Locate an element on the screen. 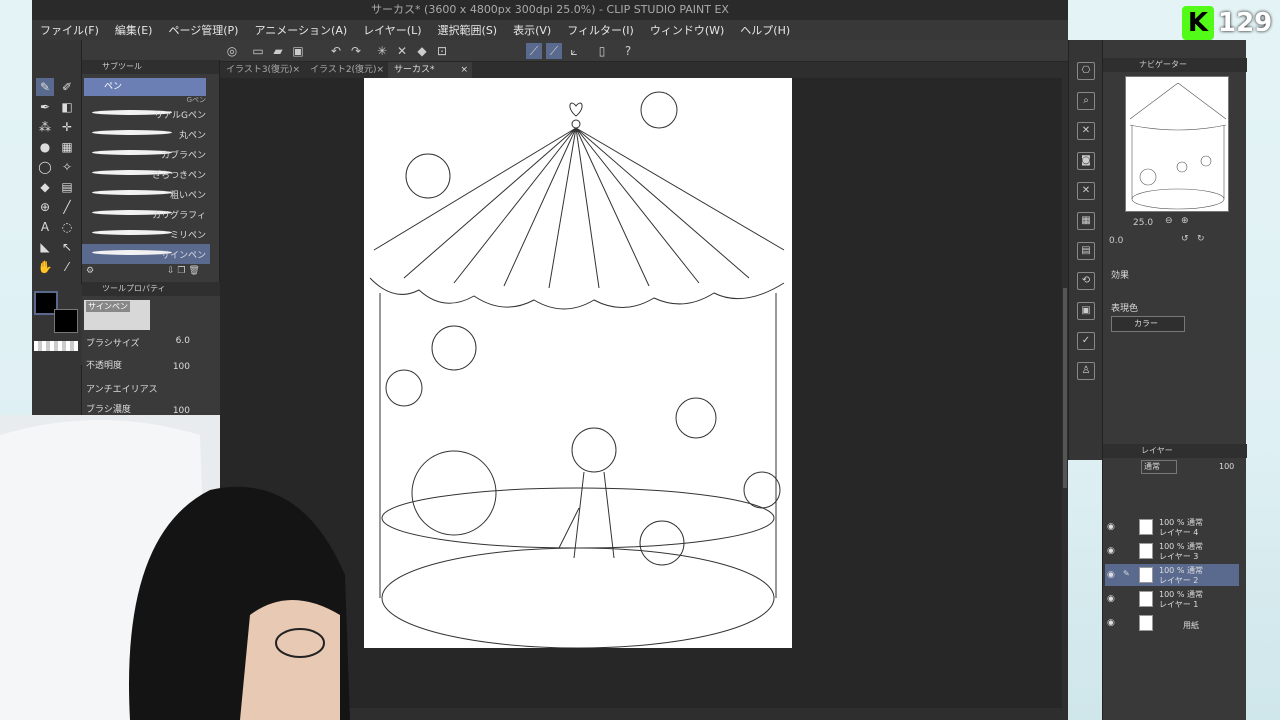  antialias-row: アンチエイリアス is located at coordinates (149, 390).